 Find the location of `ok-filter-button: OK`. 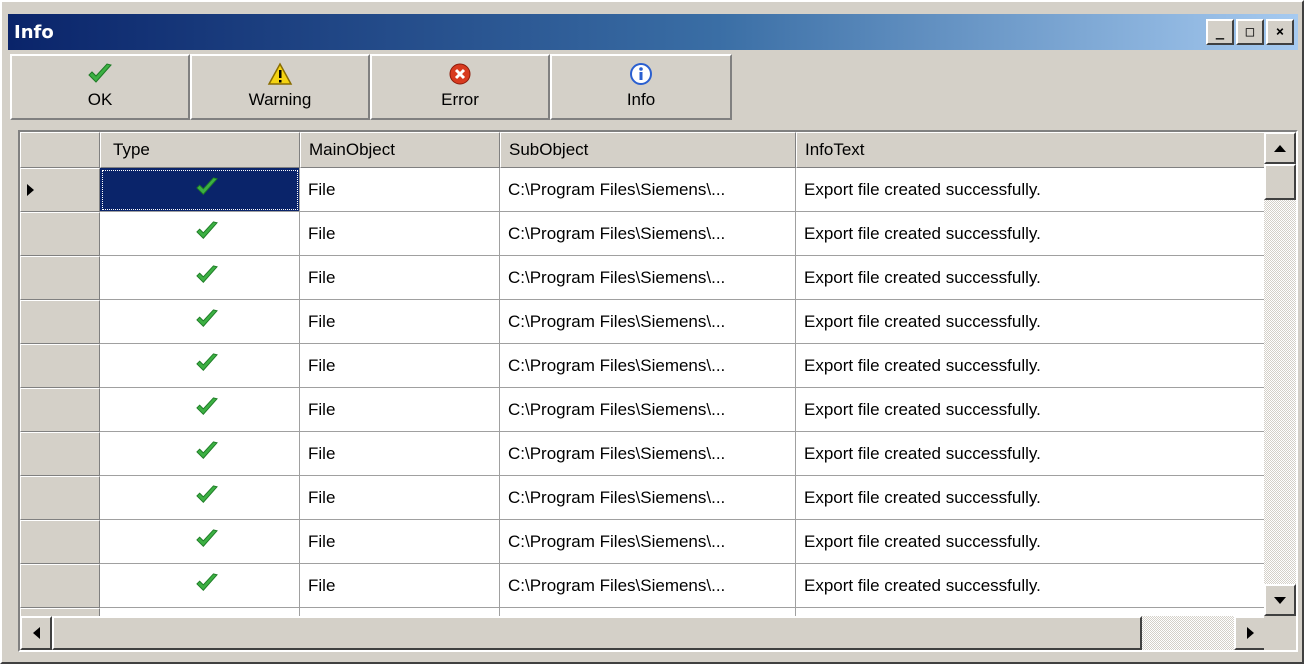

ok-filter-button: OK is located at coordinates (100, 87).